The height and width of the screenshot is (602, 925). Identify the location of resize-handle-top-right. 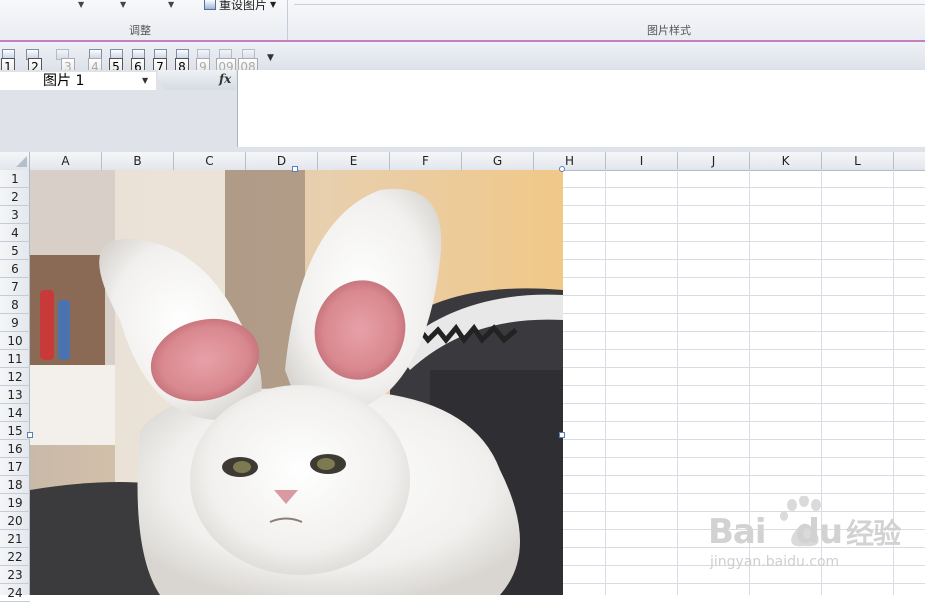
(562, 169).